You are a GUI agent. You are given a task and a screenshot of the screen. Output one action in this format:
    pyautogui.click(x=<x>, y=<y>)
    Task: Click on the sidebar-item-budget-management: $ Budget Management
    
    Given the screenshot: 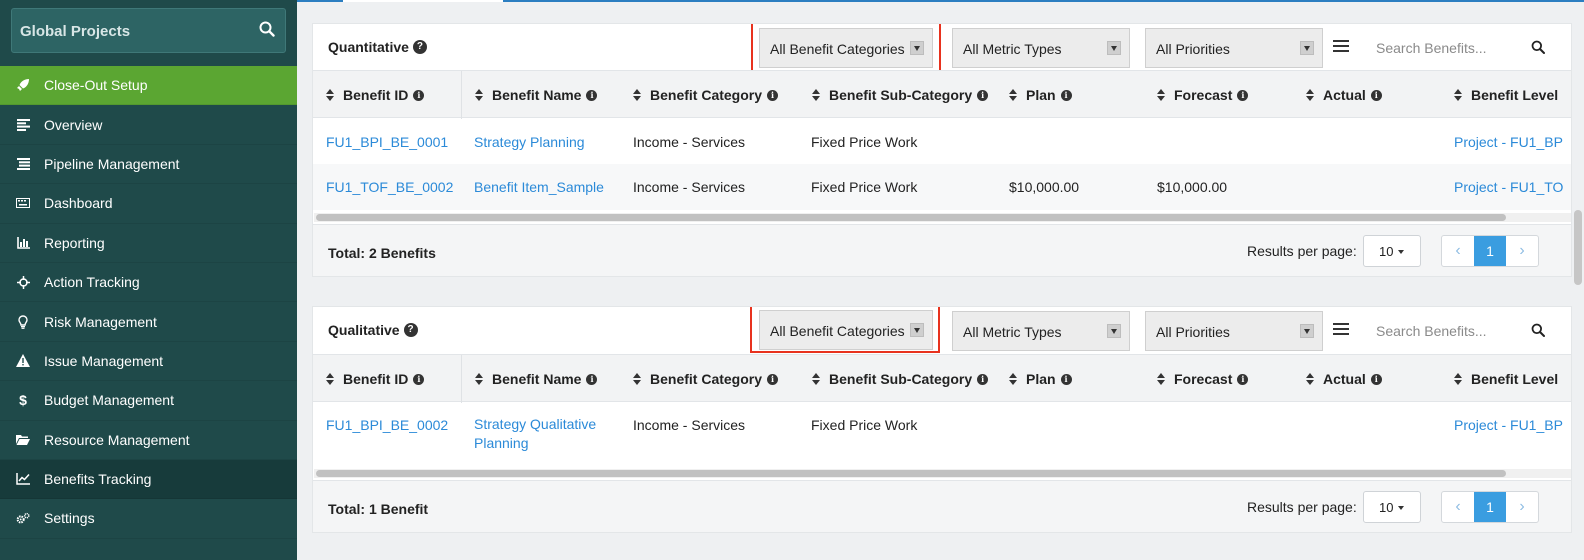 What is the action you would take?
    pyautogui.click(x=148, y=401)
    